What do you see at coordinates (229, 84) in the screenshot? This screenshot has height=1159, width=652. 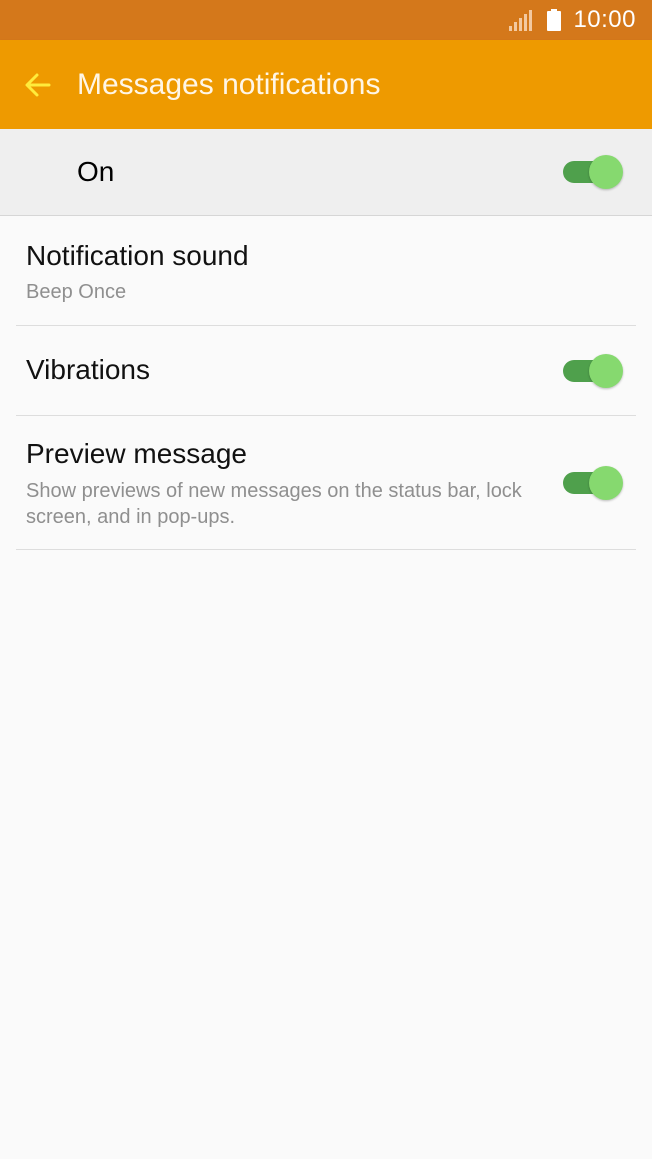 I see `page-title: Messages notifications` at bounding box center [229, 84].